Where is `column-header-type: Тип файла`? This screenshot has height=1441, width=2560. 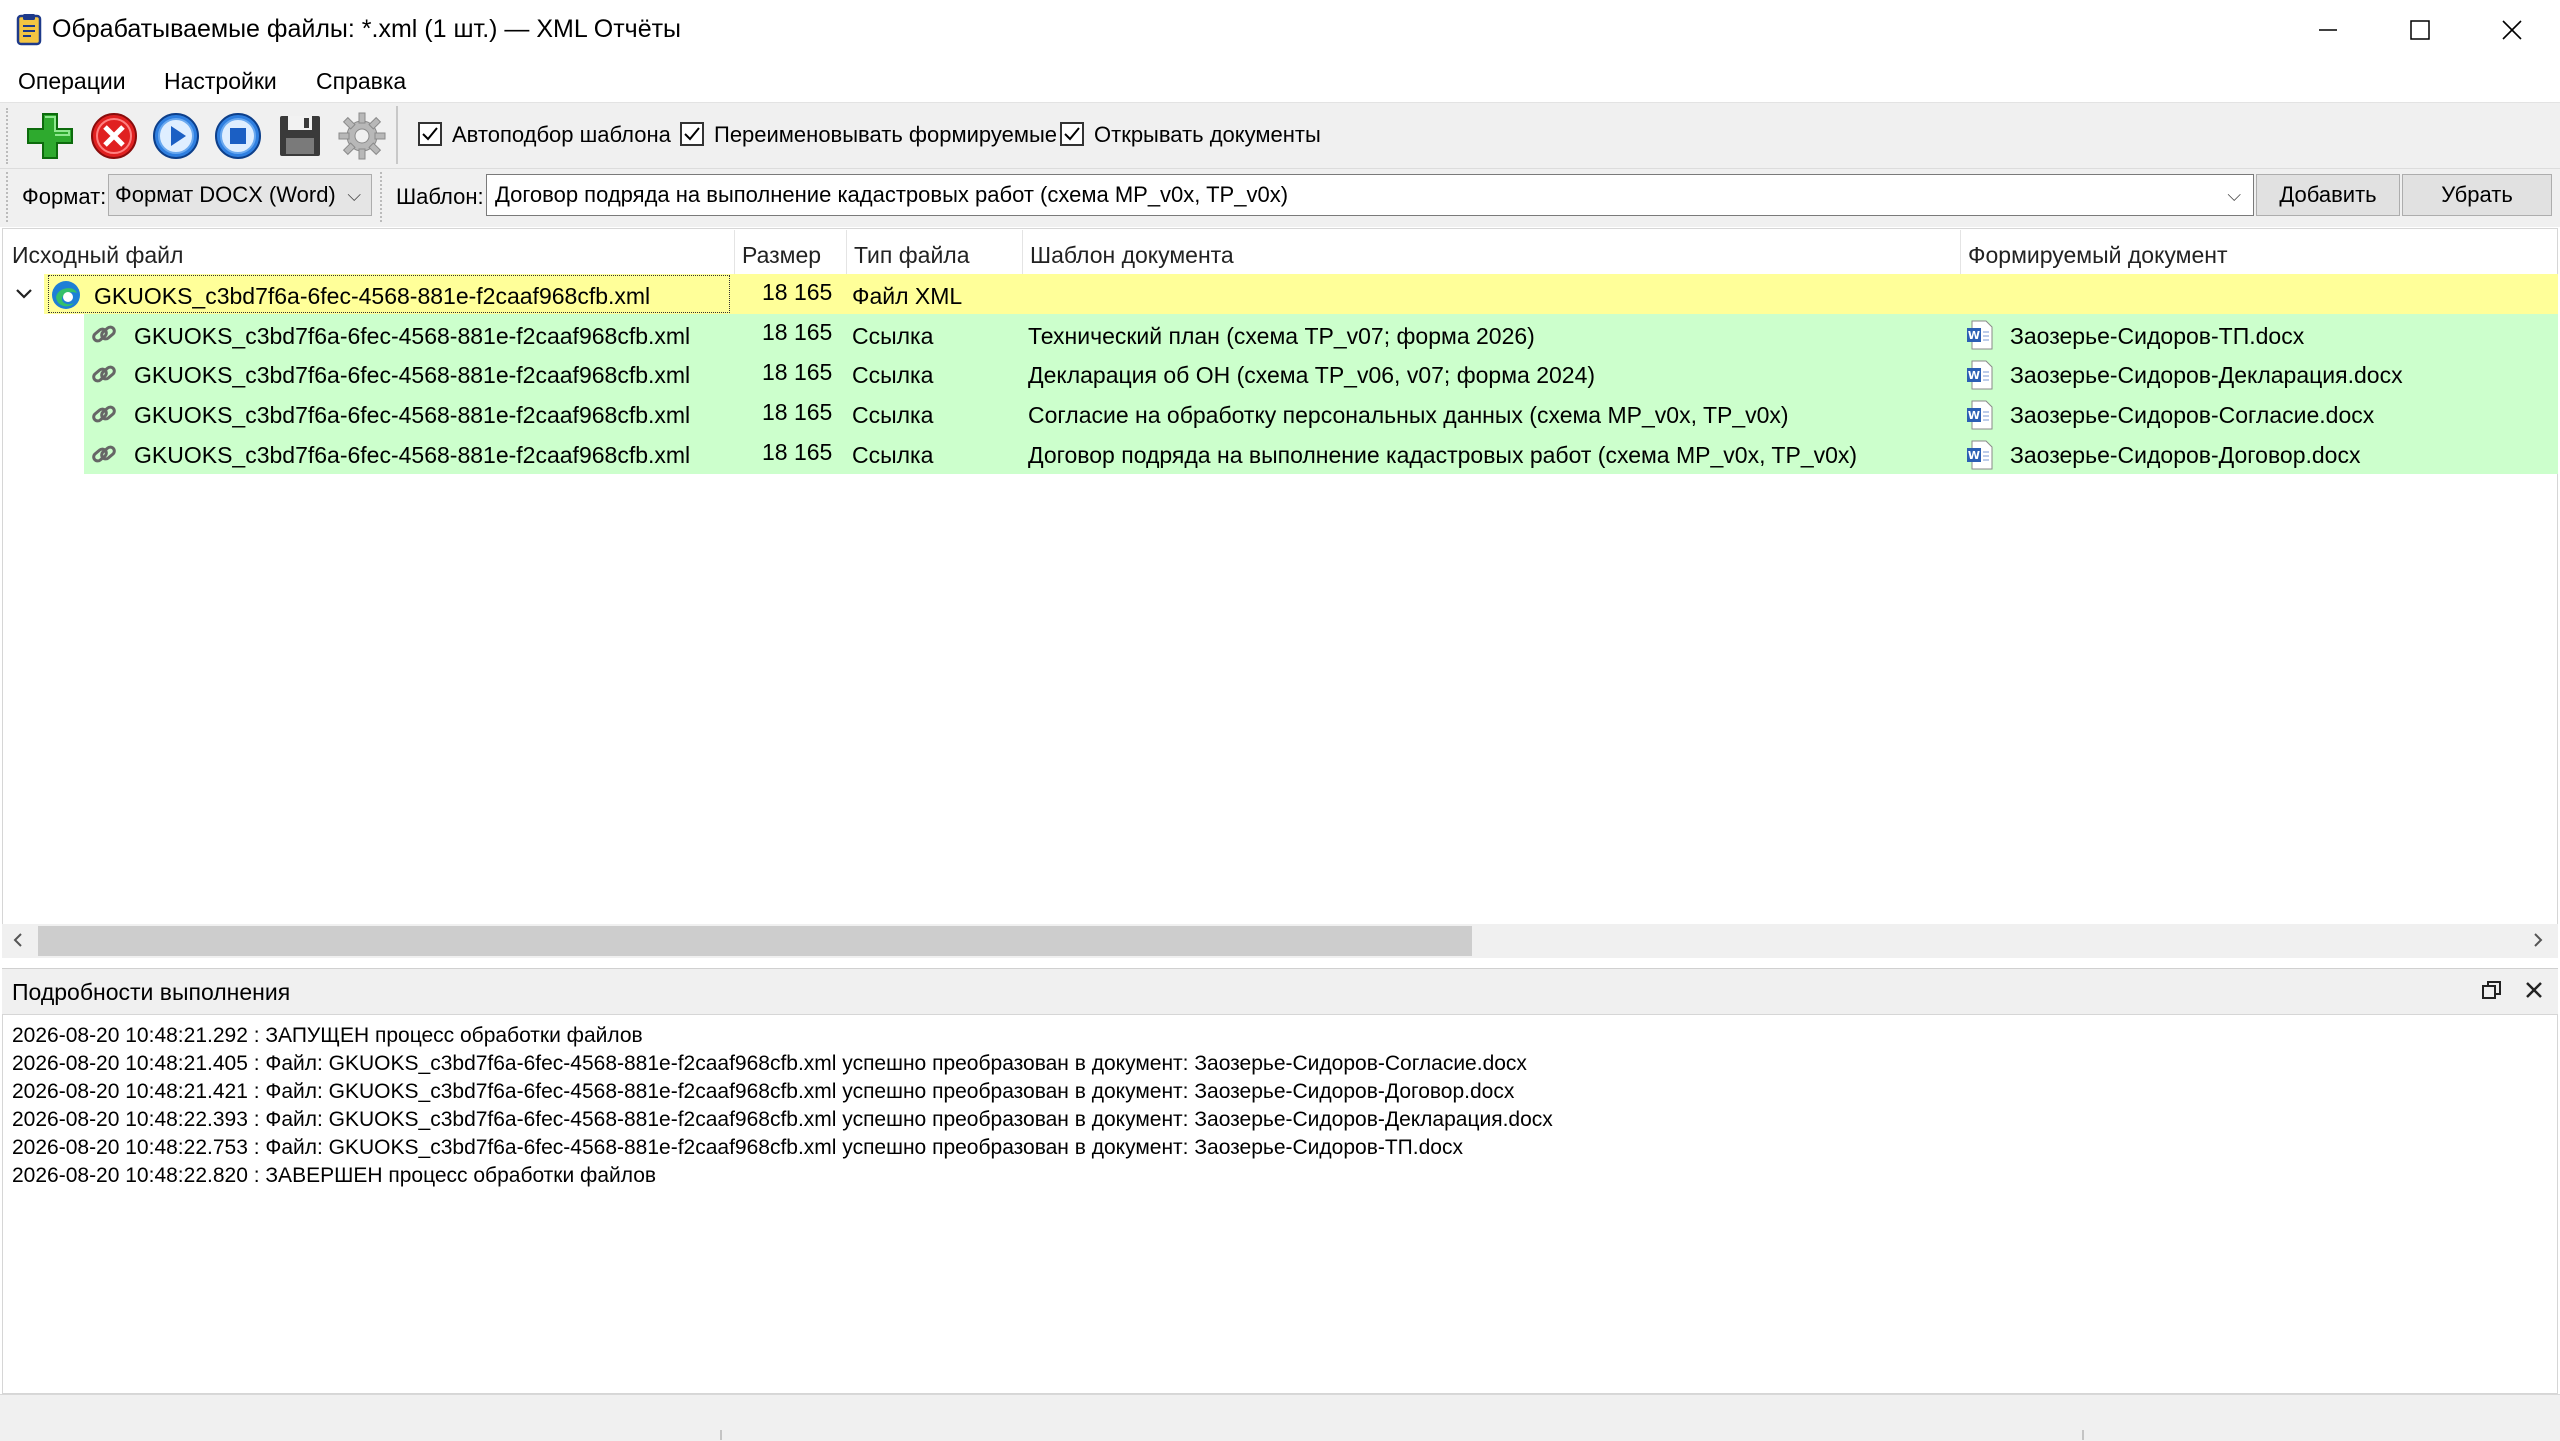 column-header-type: Тип файла is located at coordinates (912, 255).